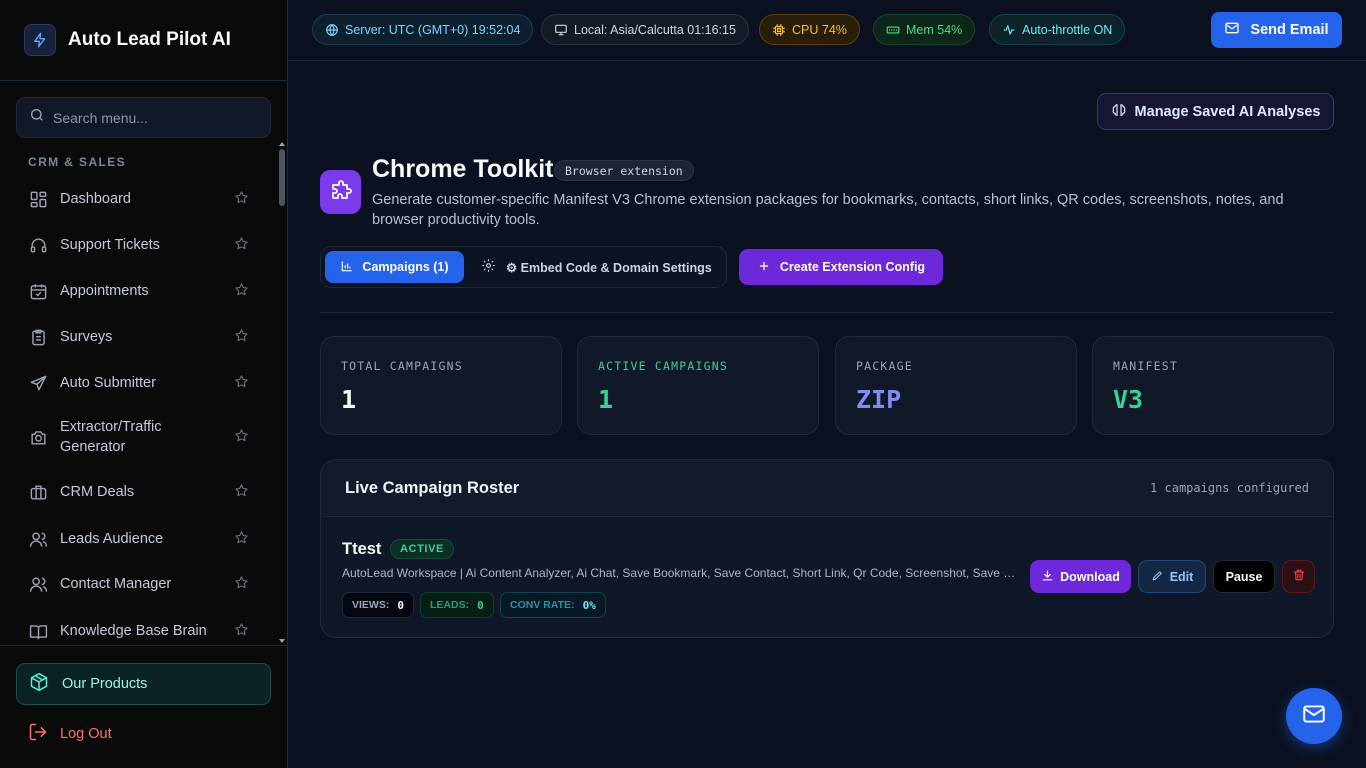 Image resolution: width=1366 pixels, height=768 pixels. Describe the element at coordinates (282, 177) in the screenshot. I see `scrollbar-thumb` at that location.